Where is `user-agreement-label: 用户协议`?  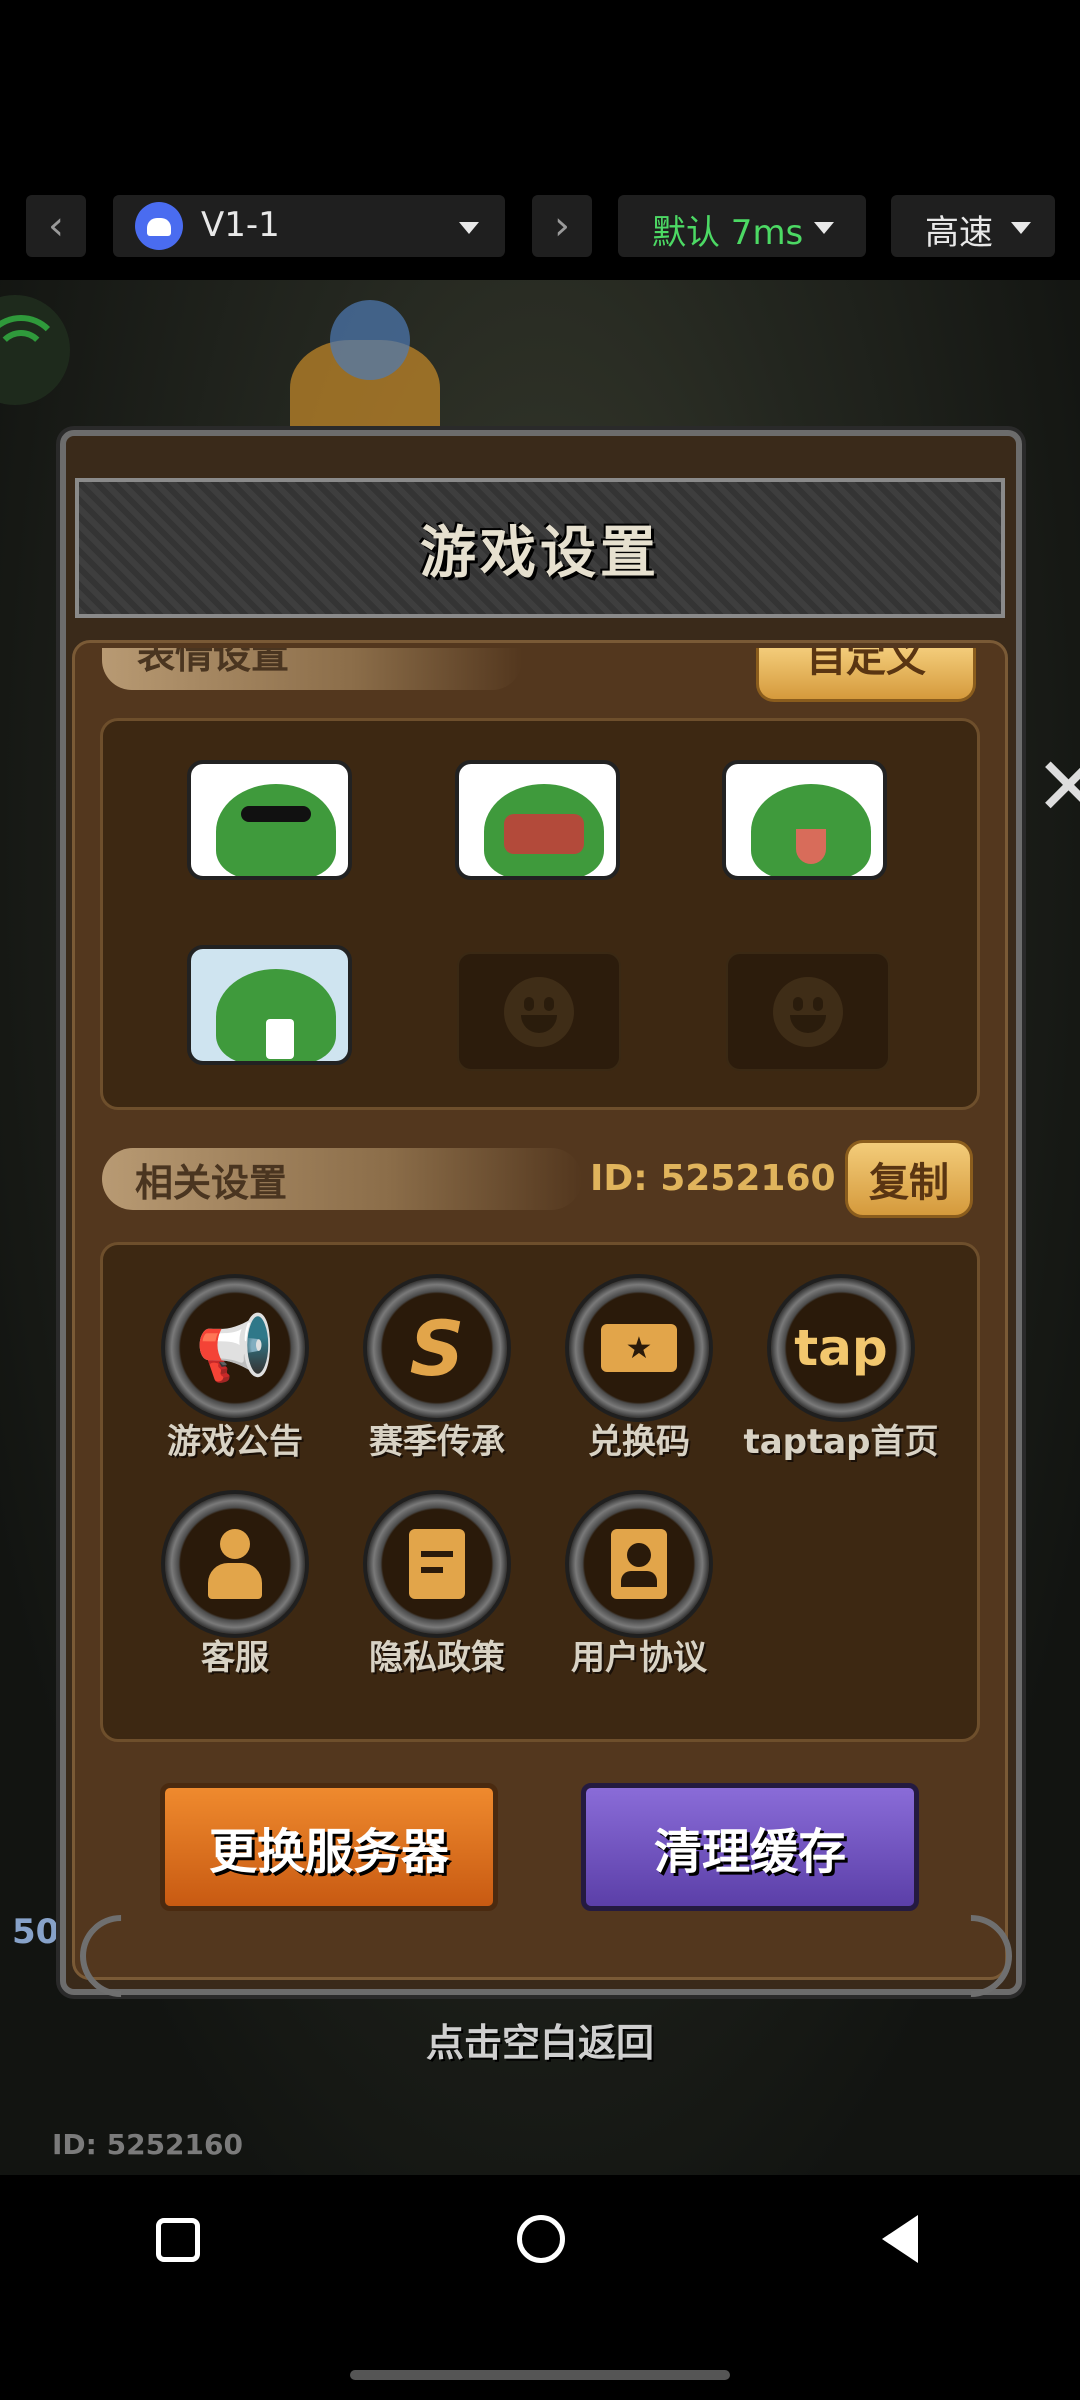
user-agreement-label: 用户协议 is located at coordinates (639, 1658).